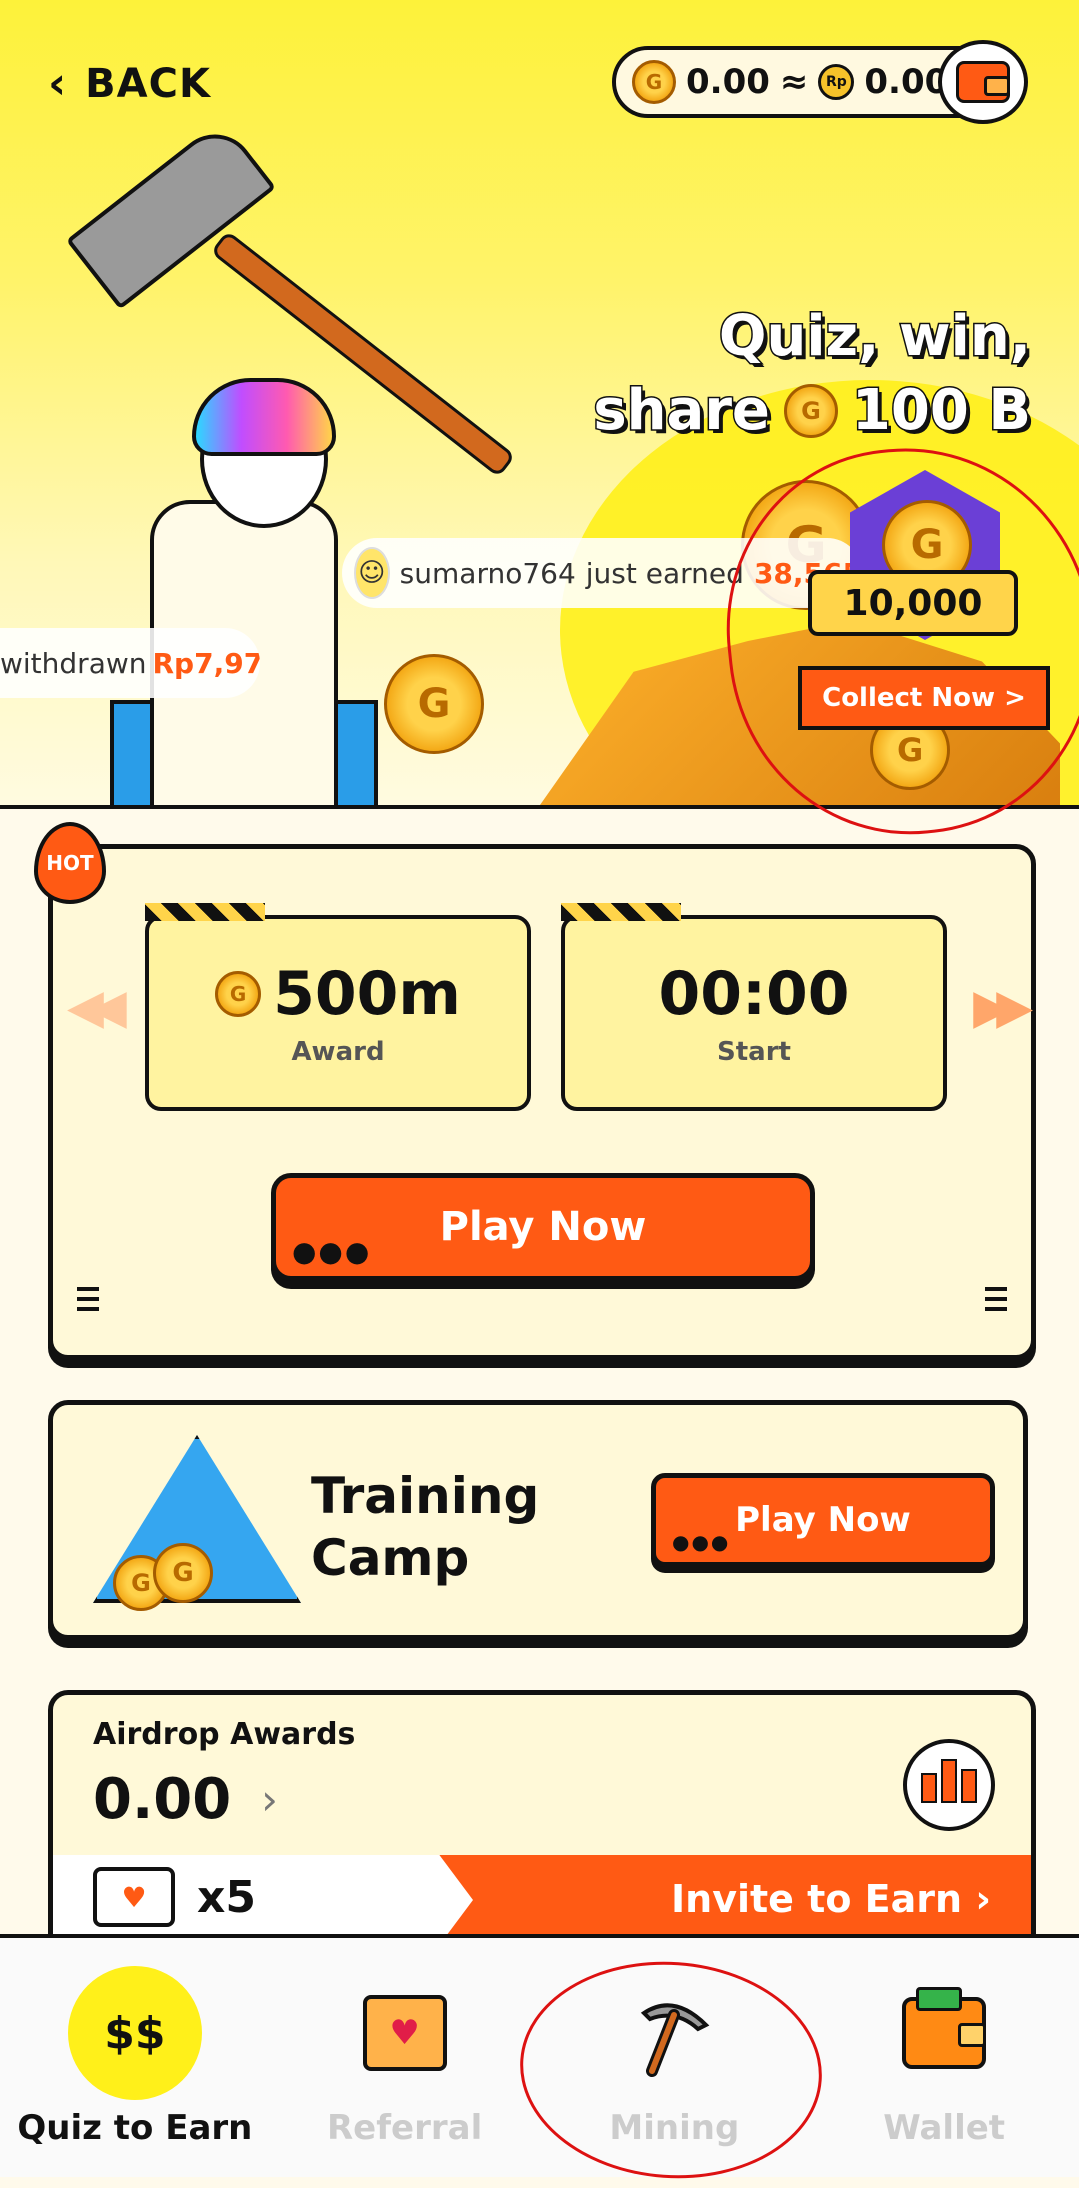  Describe the element at coordinates (70, 863) in the screenshot. I see `hot-flame-badge: HOT` at that location.